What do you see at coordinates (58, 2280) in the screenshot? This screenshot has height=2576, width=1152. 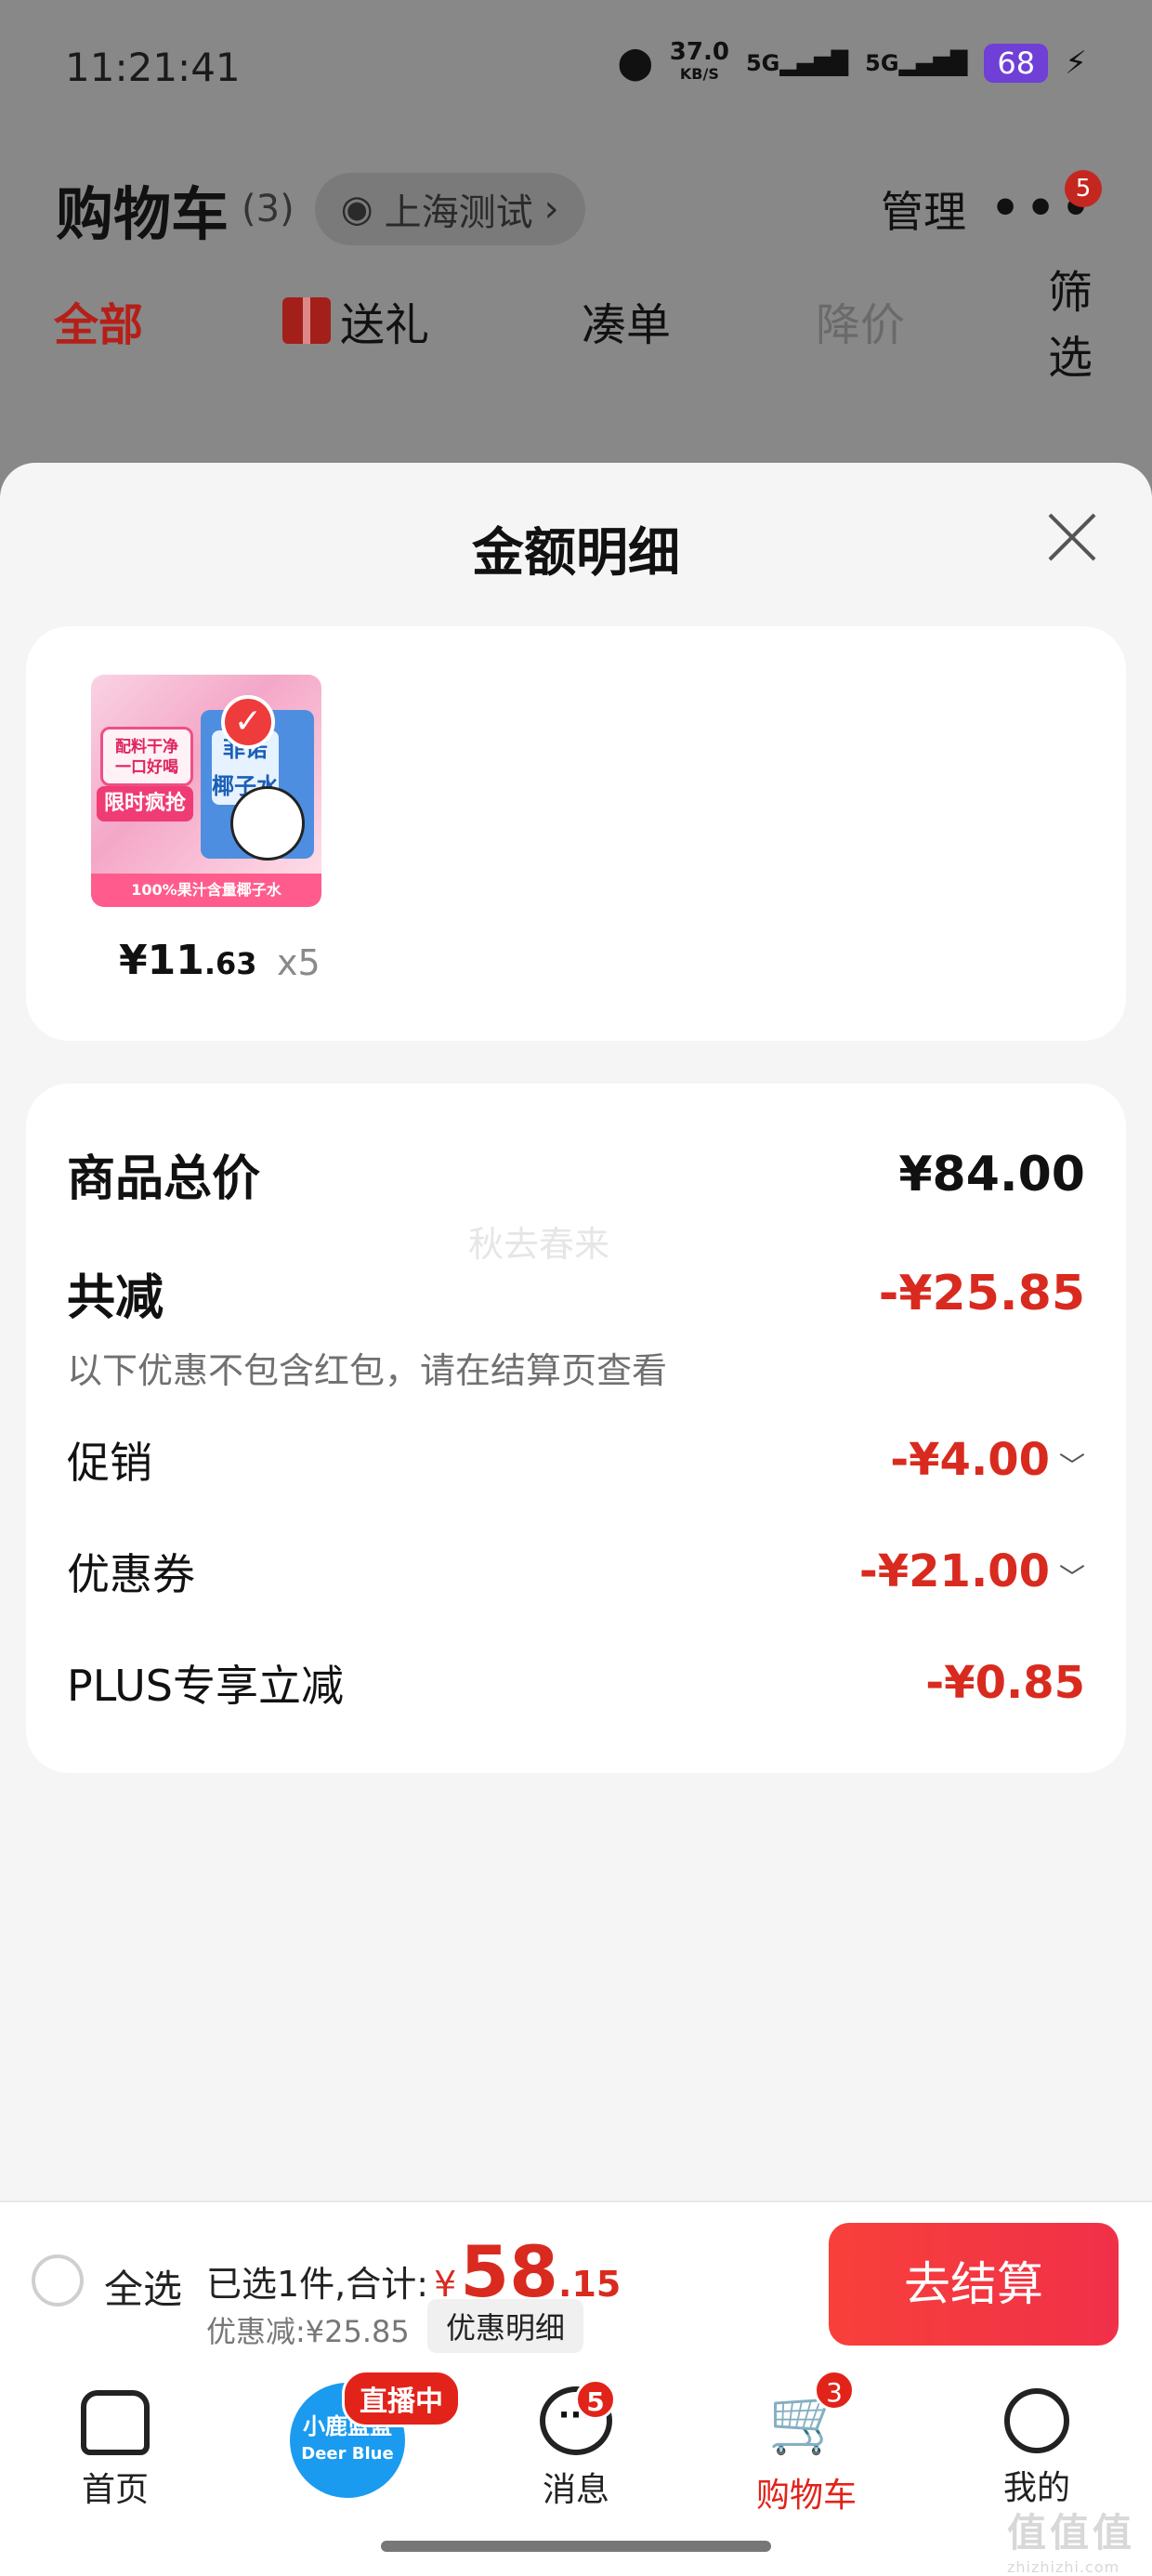 I see `select-all-checkbox` at bounding box center [58, 2280].